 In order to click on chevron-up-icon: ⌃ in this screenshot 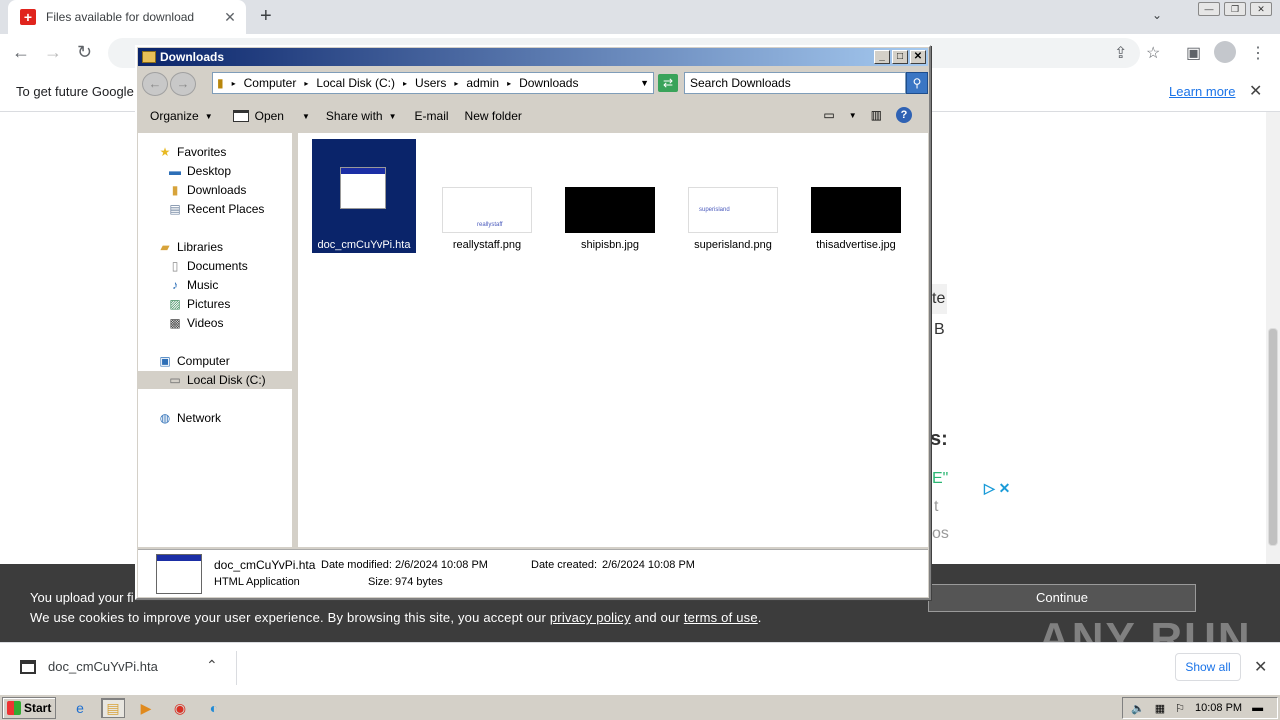, I will do `click(212, 665)`.